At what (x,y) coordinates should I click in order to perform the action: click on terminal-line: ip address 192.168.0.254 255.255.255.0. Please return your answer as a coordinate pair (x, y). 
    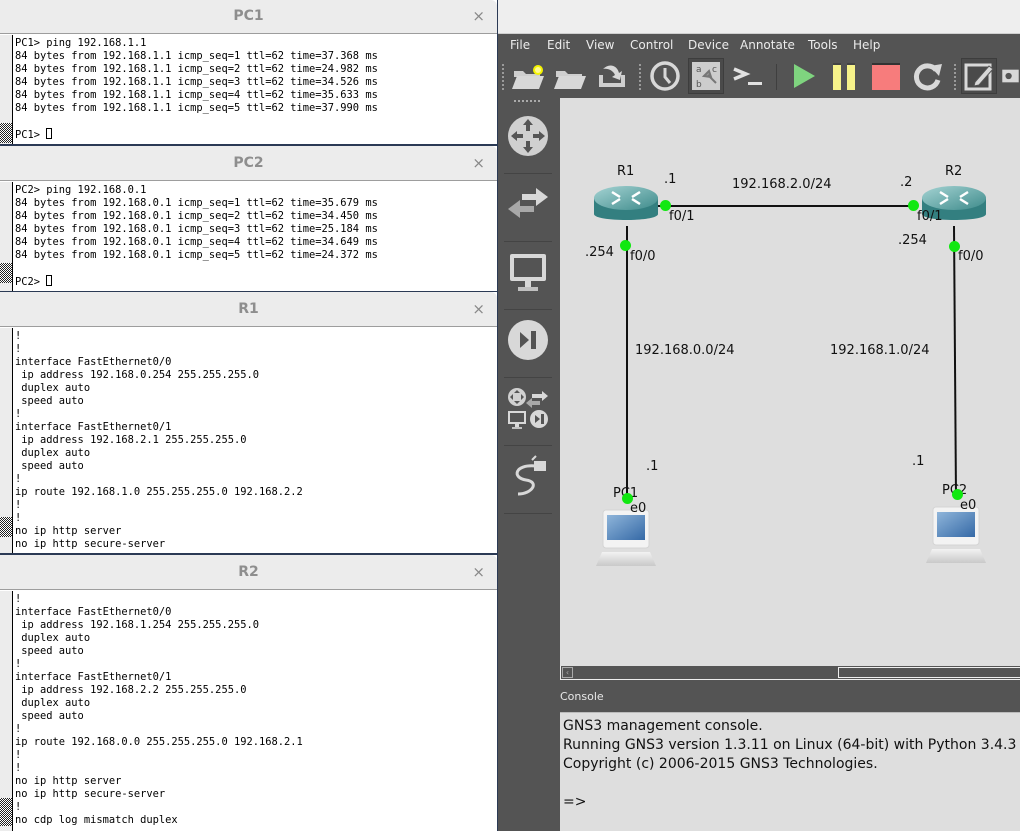
    Looking at the image, I should click on (137, 375).